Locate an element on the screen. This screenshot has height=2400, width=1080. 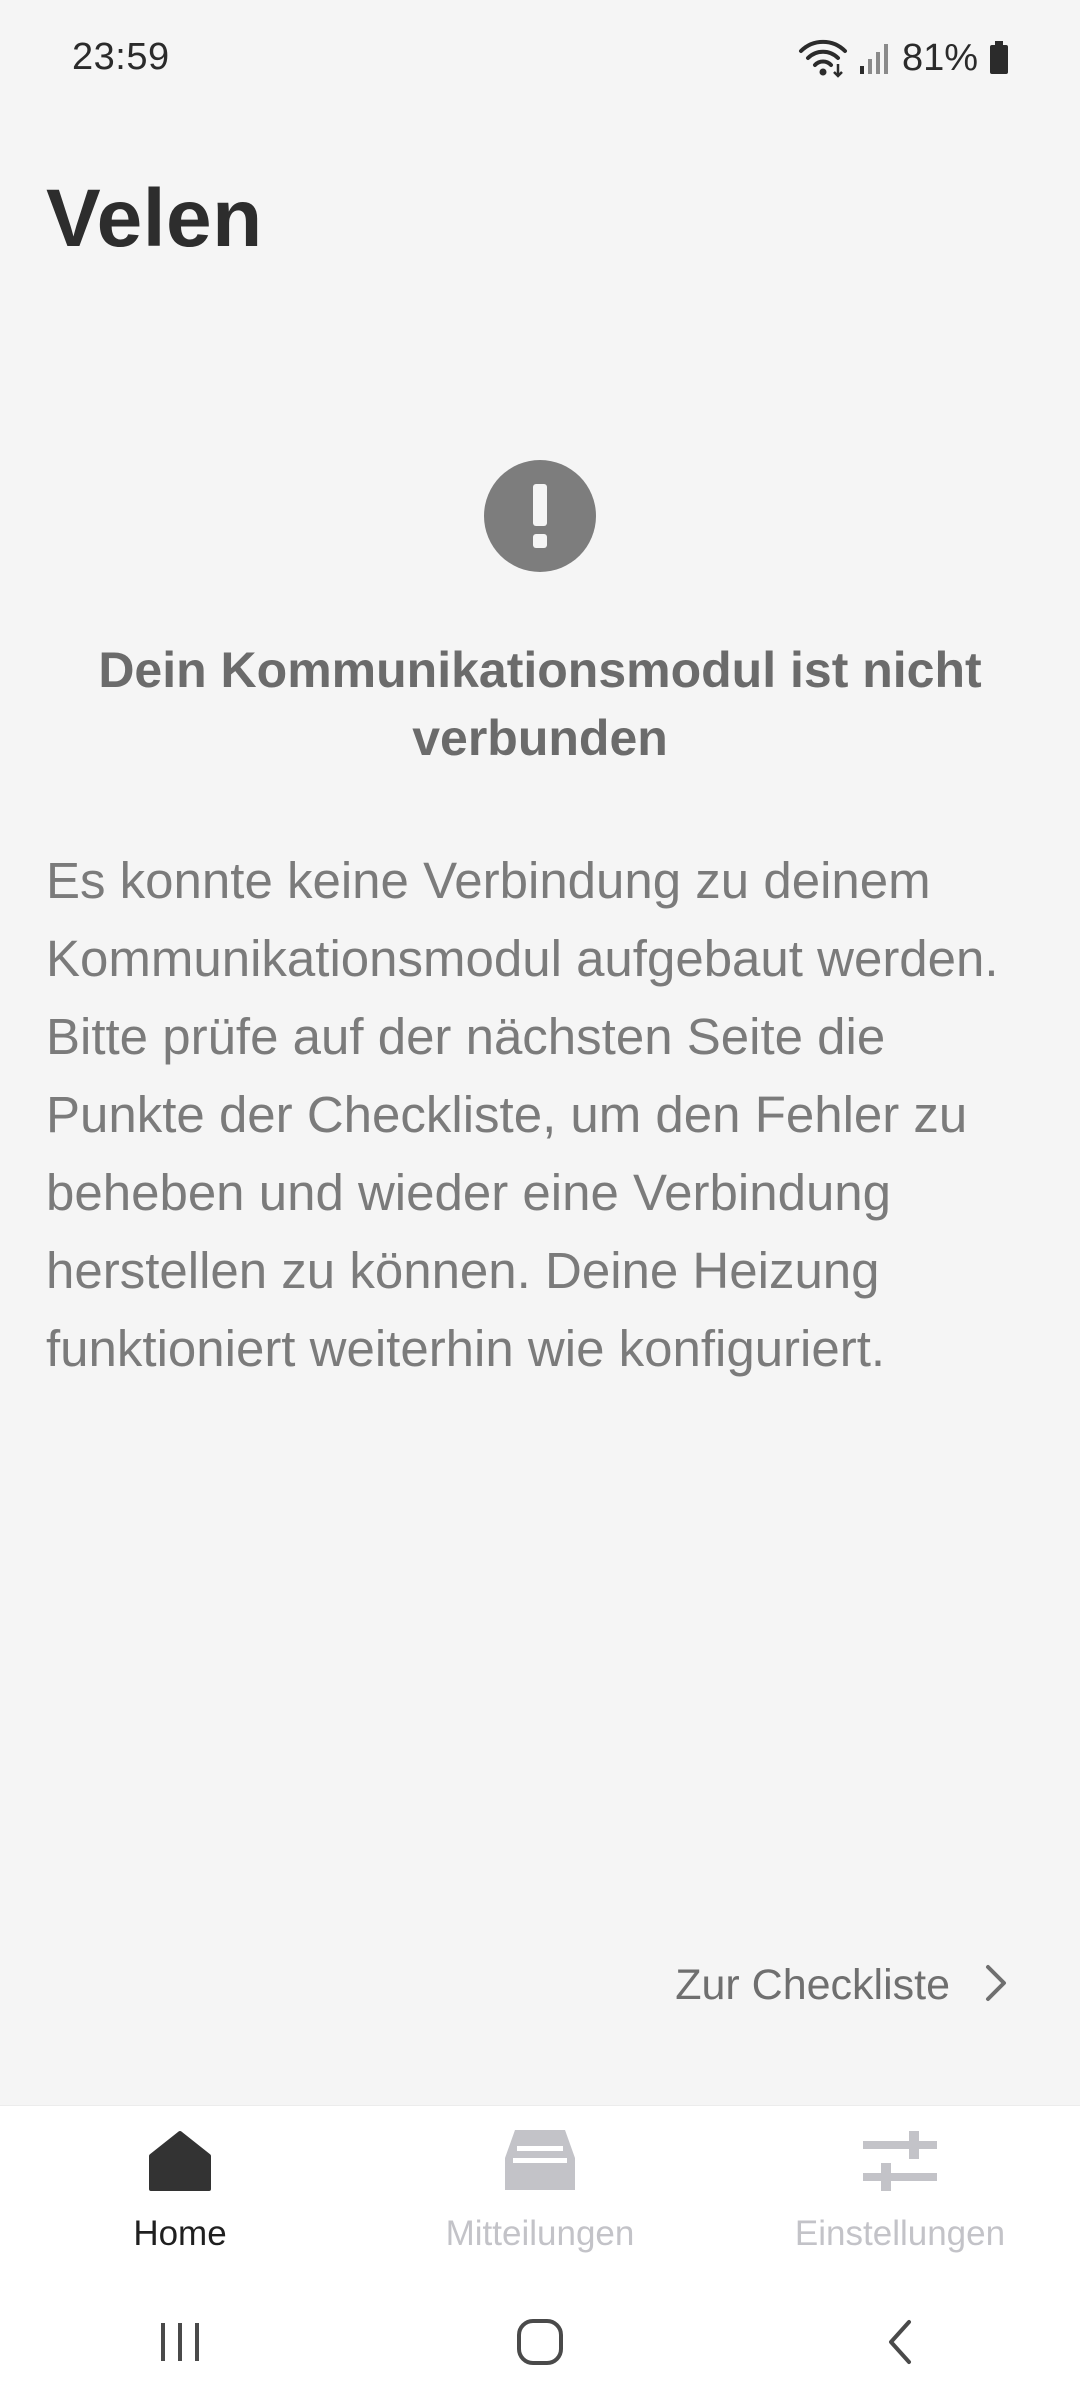
status-icons: 81% is located at coordinates (904, 58).